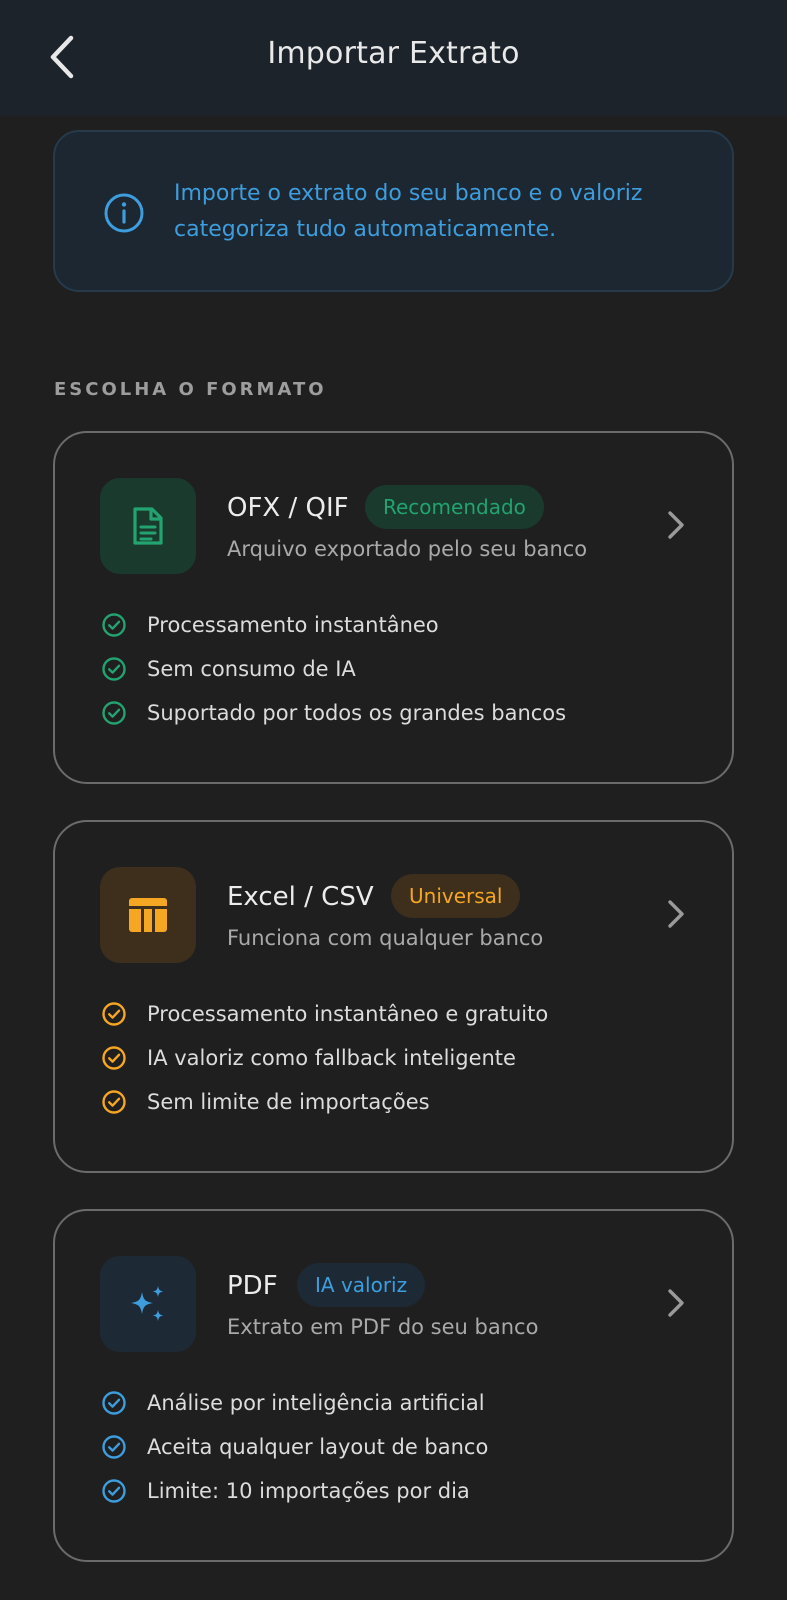 This screenshot has width=787, height=1600. Describe the element at coordinates (124, 213) in the screenshot. I see `info-icon` at that location.